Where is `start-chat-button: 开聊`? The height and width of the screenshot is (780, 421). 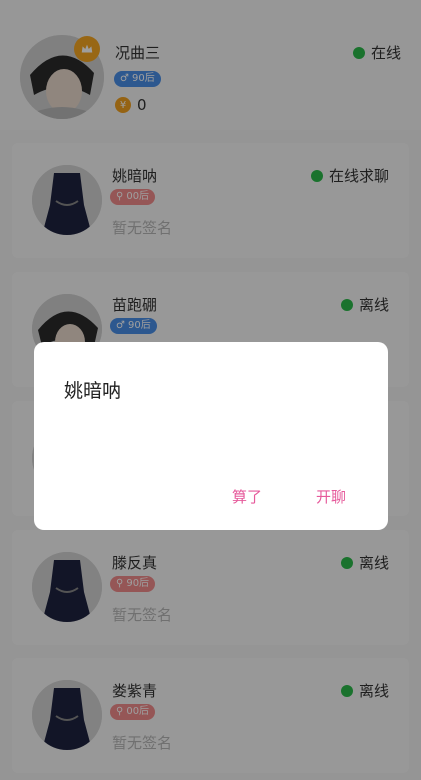 start-chat-button: 开聊 is located at coordinates (331, 496).